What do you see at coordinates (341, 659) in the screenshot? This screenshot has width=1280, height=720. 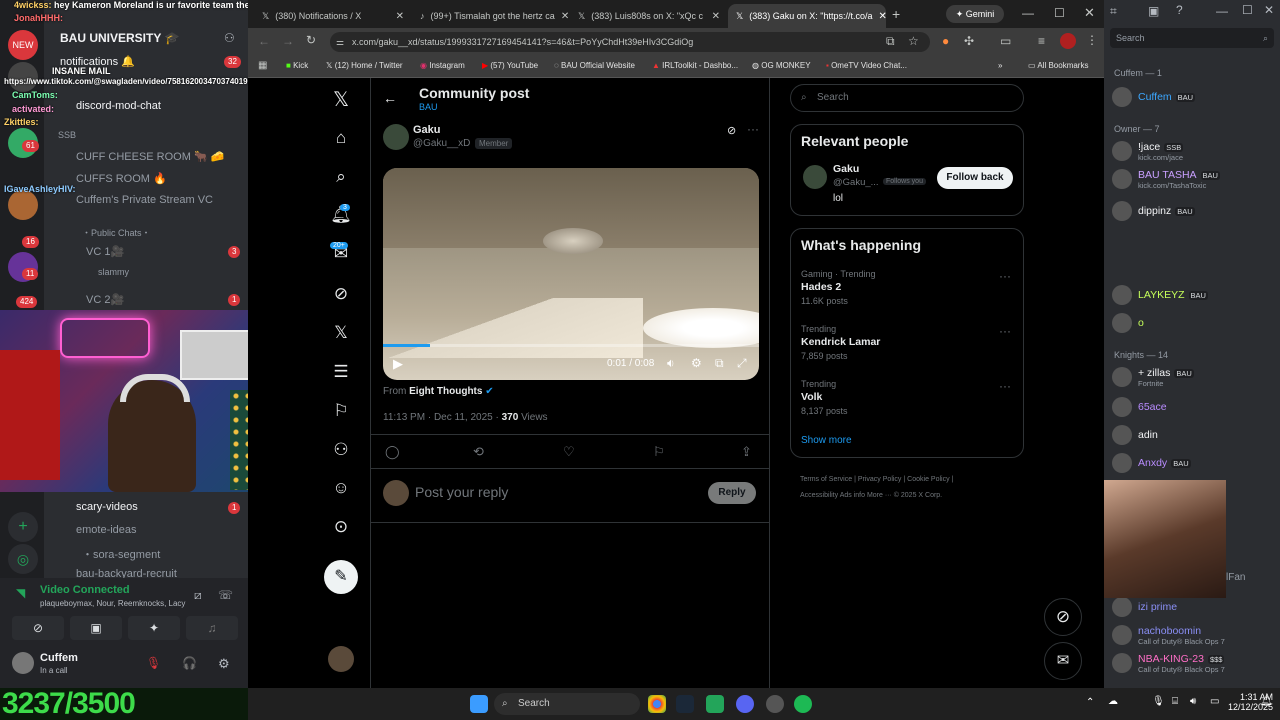 I see `account-avatar` at bounding box center [341, 659].